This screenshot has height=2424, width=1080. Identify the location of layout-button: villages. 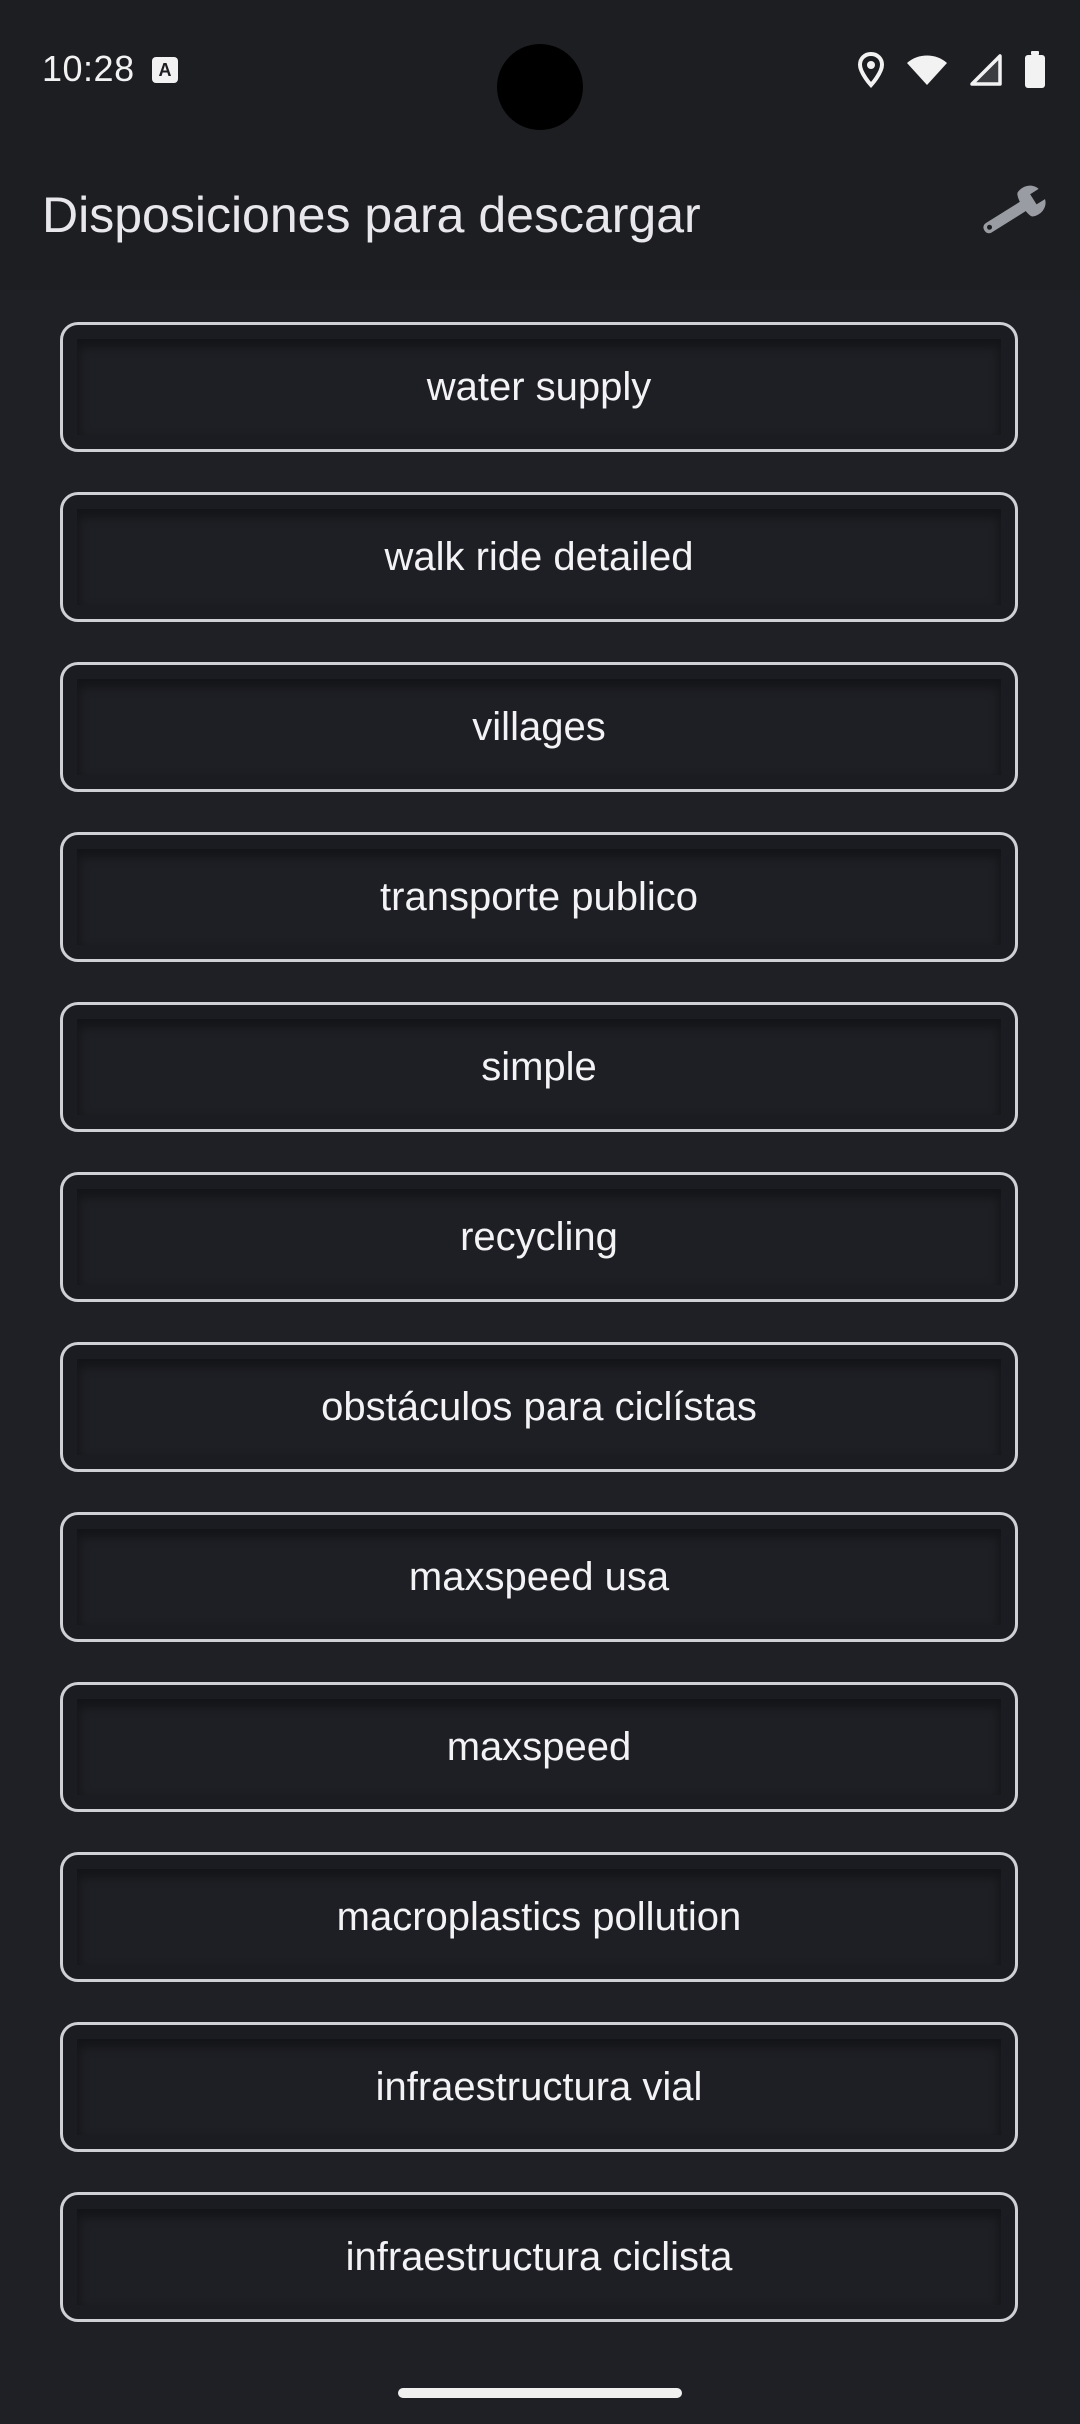
(539, 727).